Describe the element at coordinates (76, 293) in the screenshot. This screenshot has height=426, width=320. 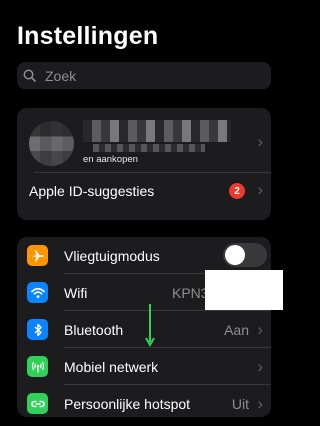
I see `wifi-label: Wifi` at that location.